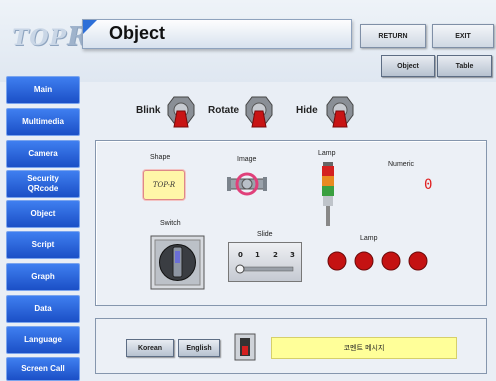  Describe the element at coordinates (43, 184) in the screenshot. I see `sidebar-item-security-qrcode: Security QRcode` at that location.